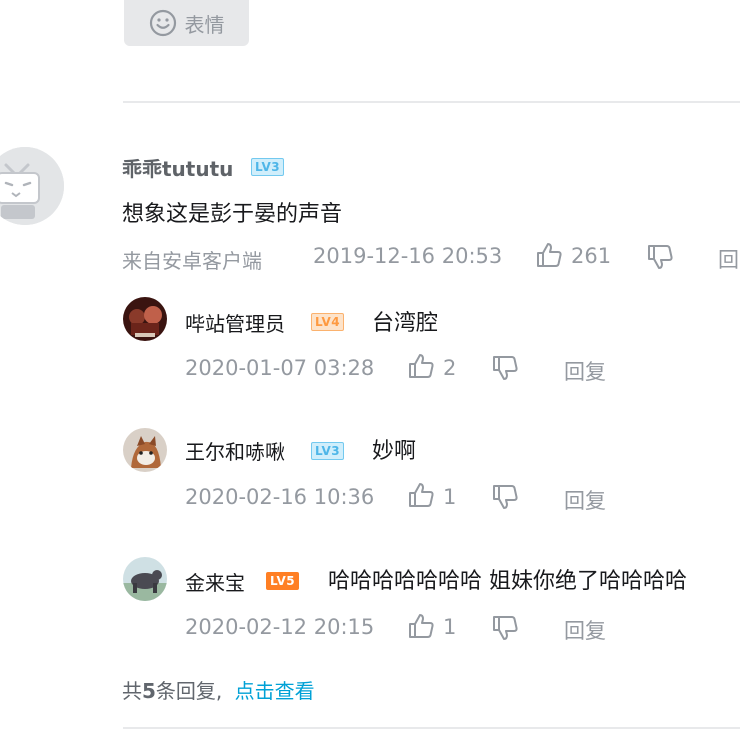 Image resolution: width=740 pixels, height=740 pixels. I want to click on like-count: 261, so click(591, 256).